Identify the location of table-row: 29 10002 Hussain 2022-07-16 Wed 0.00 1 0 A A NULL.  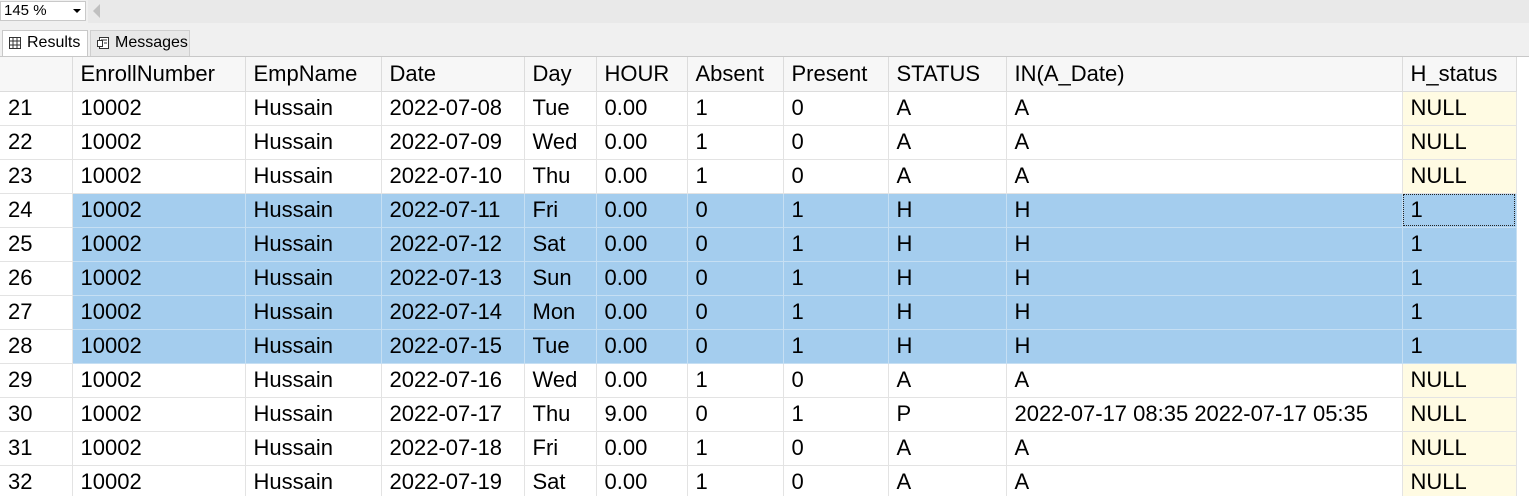
(758, 380).